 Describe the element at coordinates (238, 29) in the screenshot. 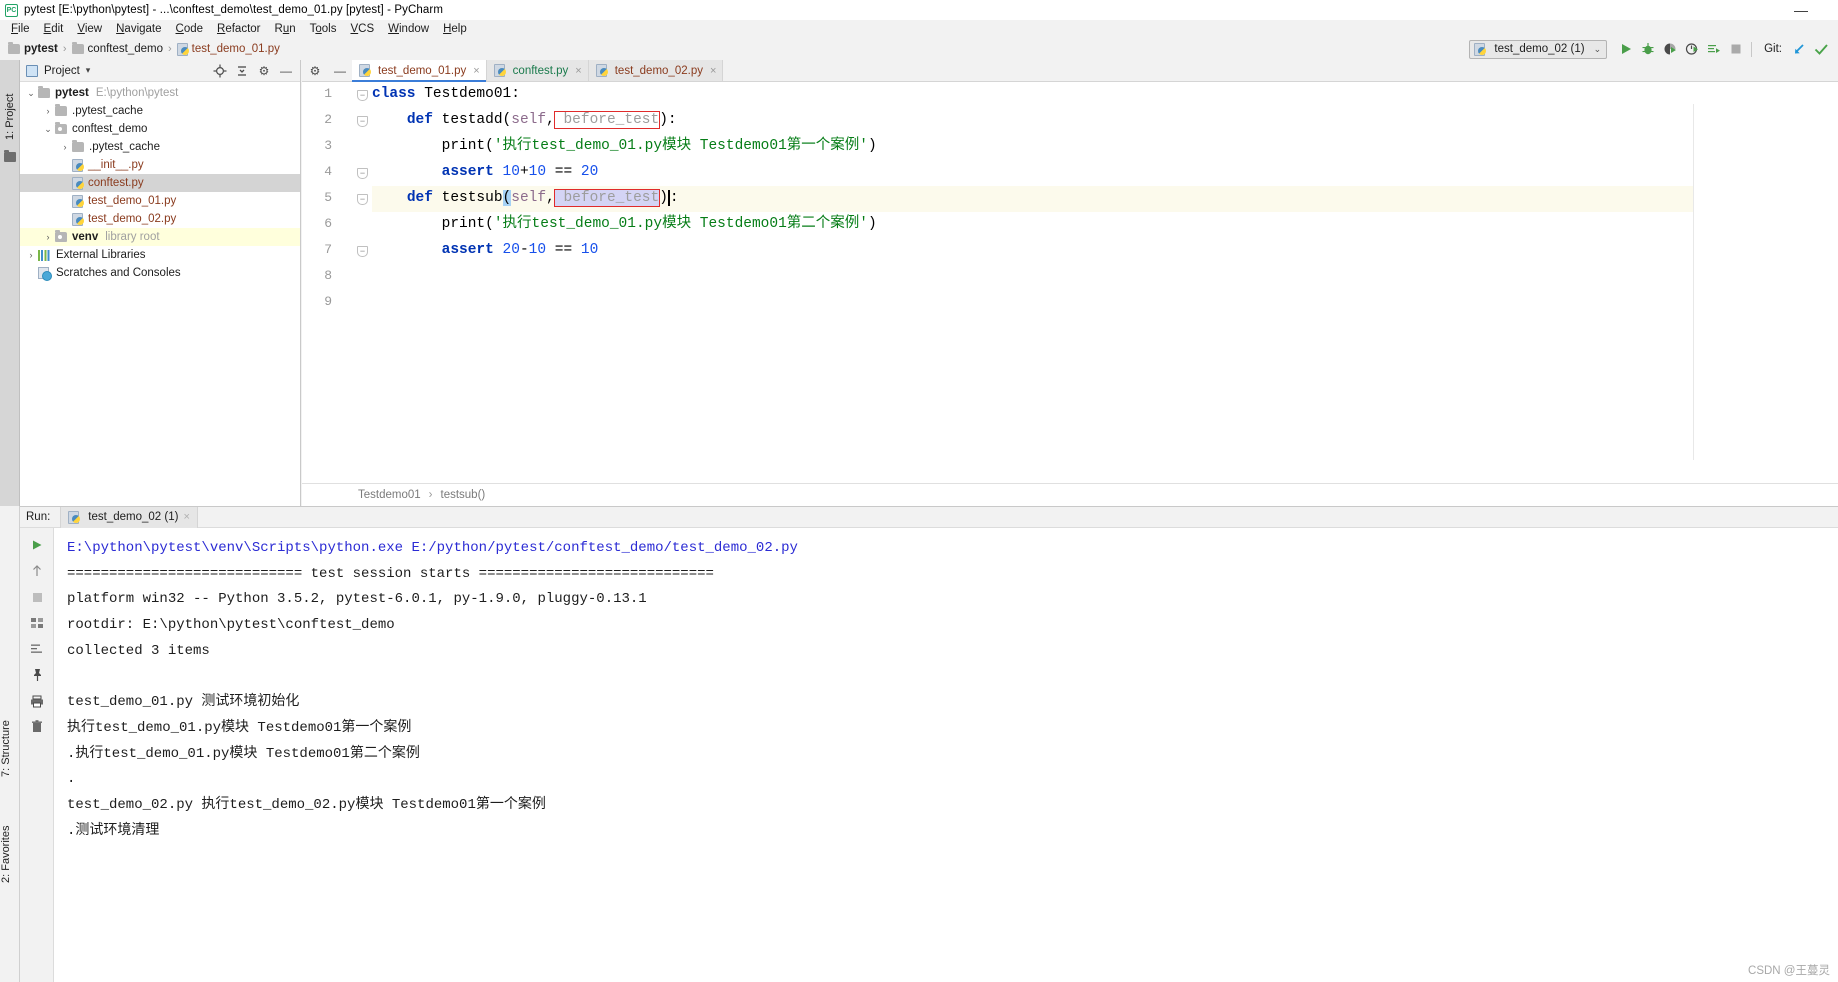

I see `menu-refactor: Refactor` at that location.